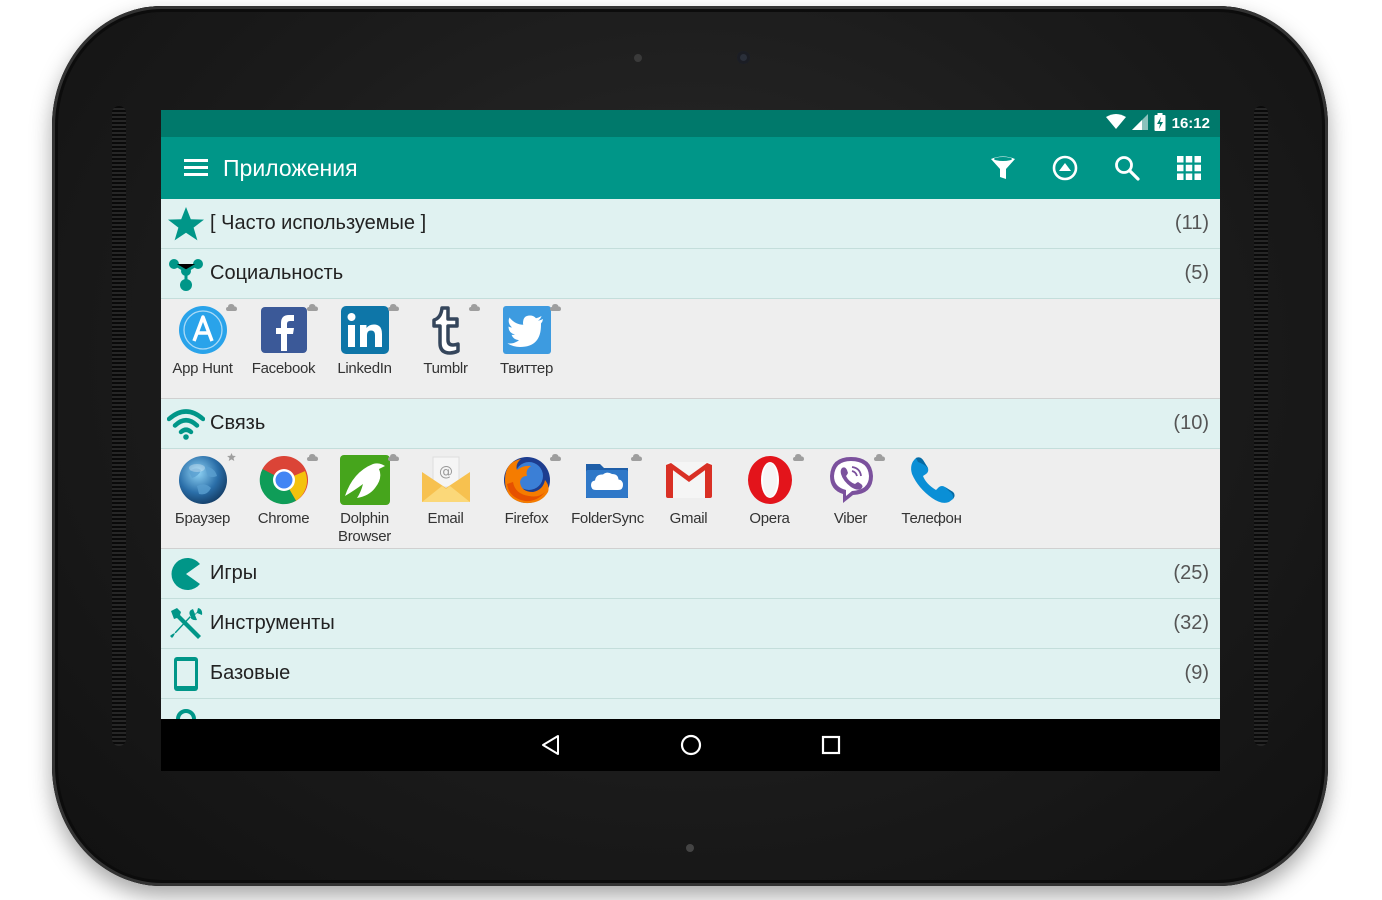 This screenshot has width=1382, height=900. What do you see at coordinates (186, 674) in the screenshot?
I see `tablet-icon` at bounding box center [186, 674].